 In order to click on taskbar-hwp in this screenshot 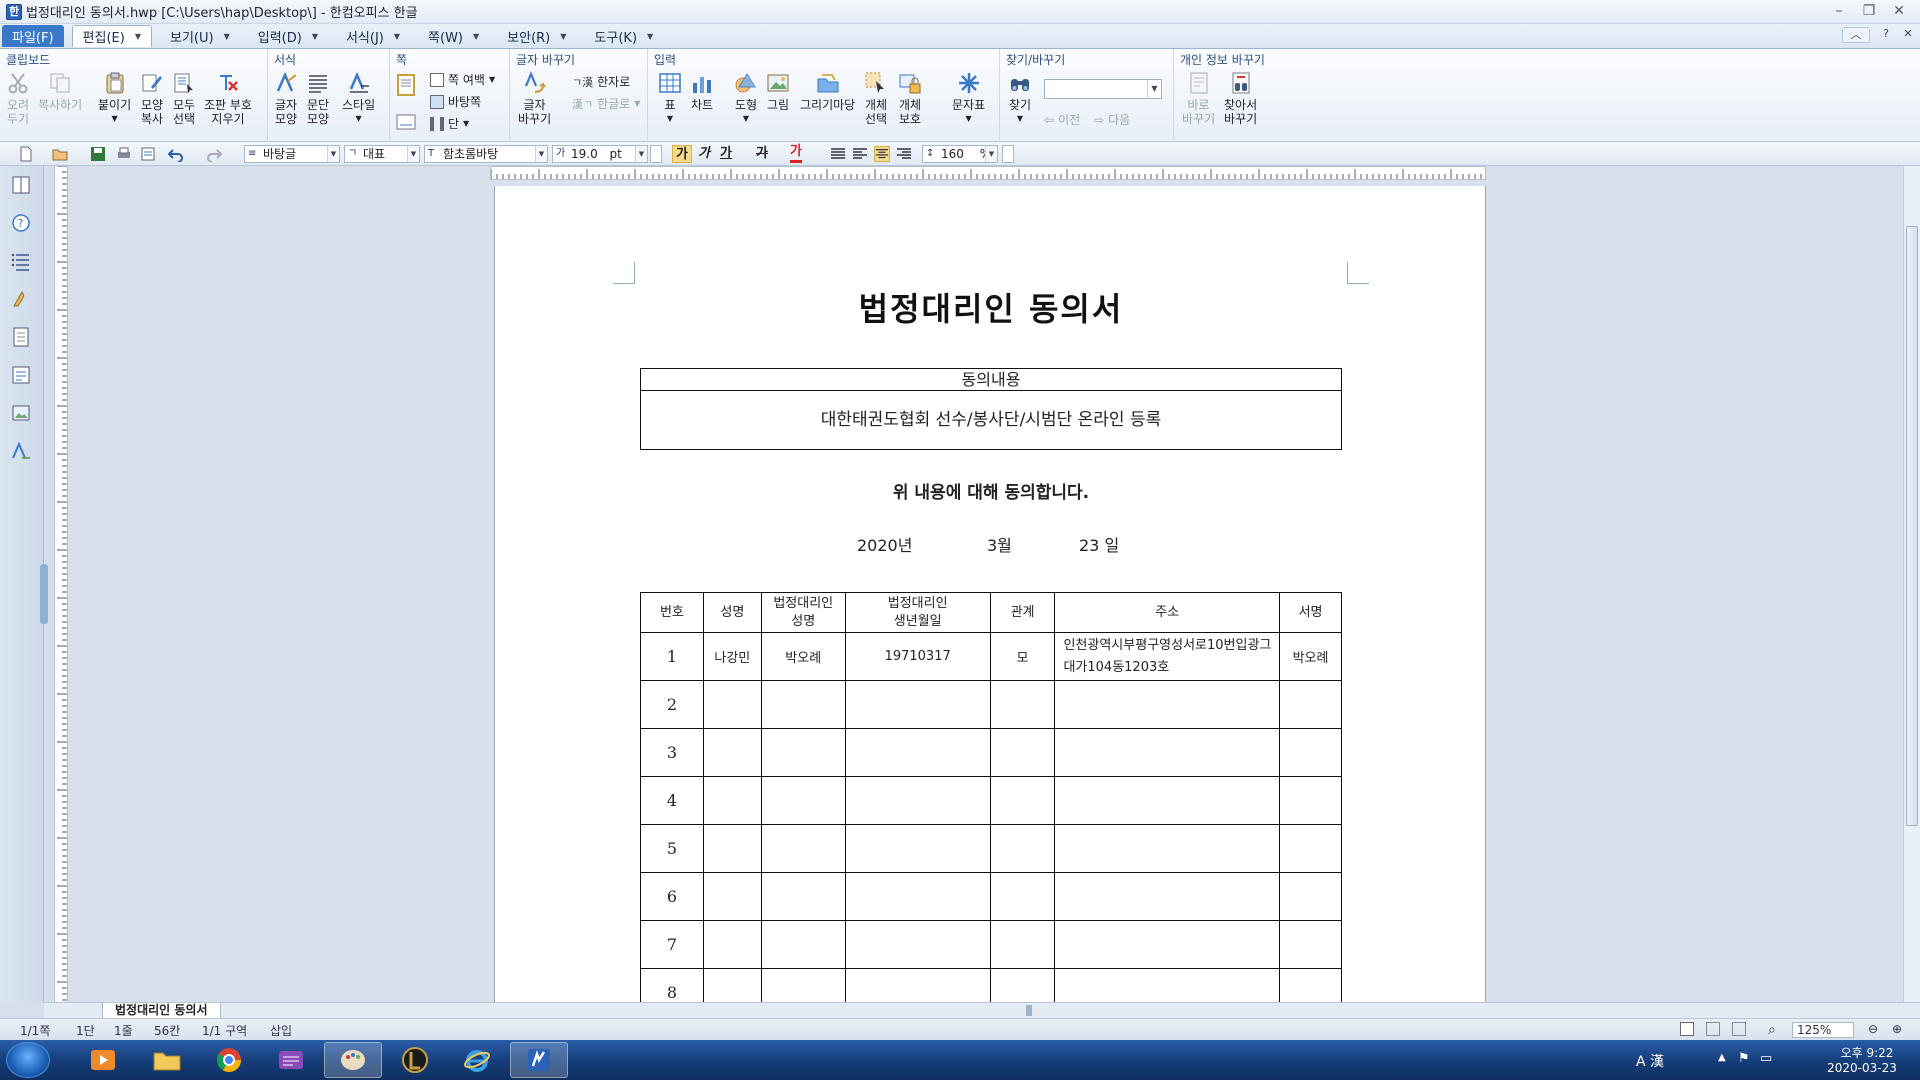, I will do `click(539, 1060)`.